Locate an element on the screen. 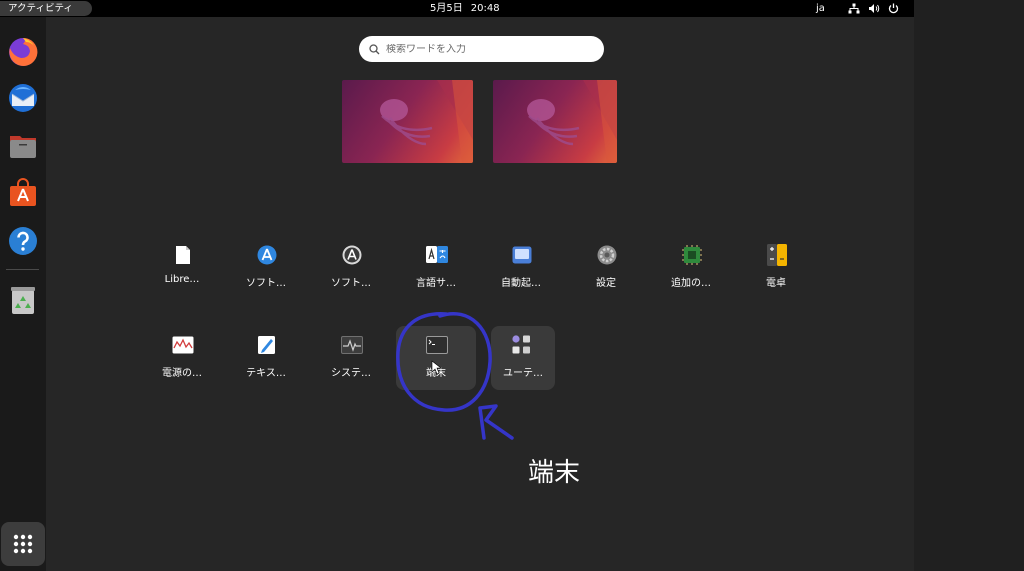 Image resolution: width=1024 pixels, height=571 pixels. volume-icon is located at coordinates (874, 8).